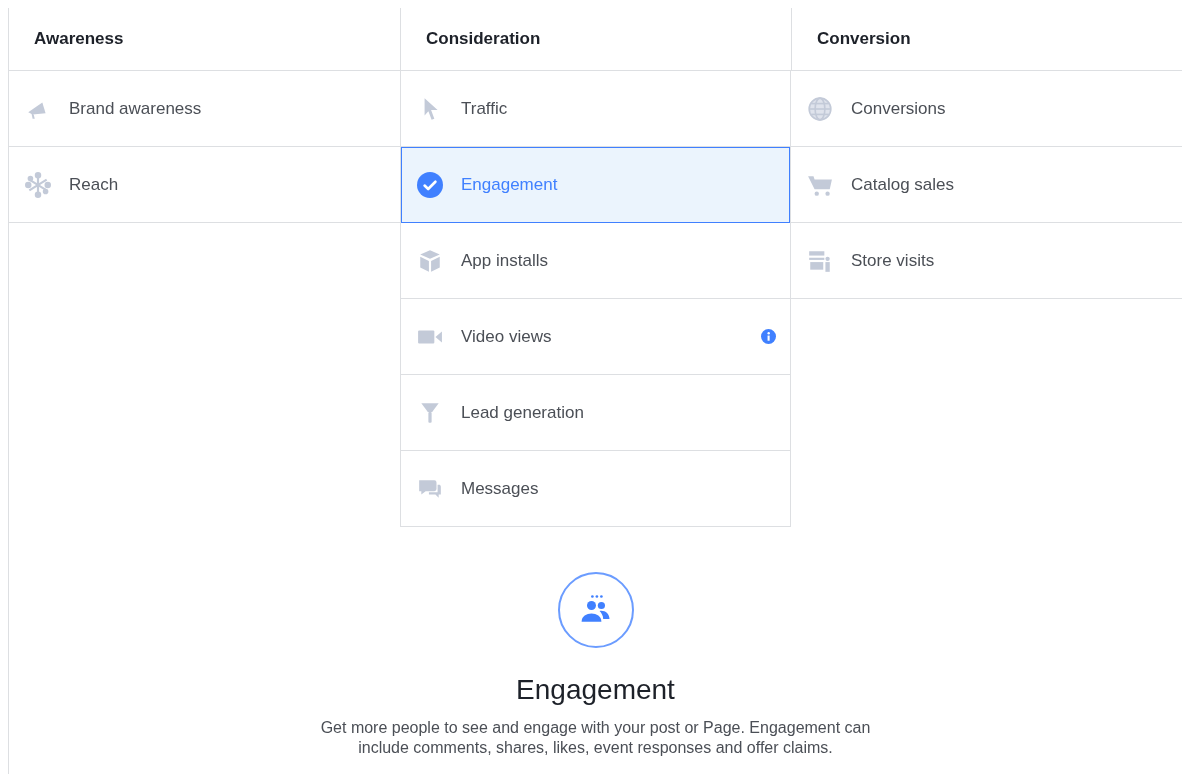  I want to click on objective-option: Store visits, so click(986, 261).